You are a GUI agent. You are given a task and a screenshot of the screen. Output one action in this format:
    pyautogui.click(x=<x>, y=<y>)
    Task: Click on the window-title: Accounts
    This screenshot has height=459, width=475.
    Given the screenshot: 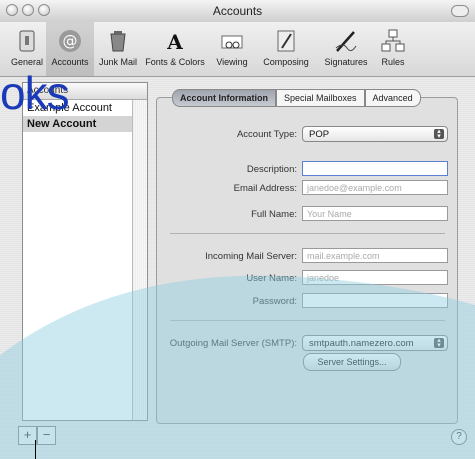 What is the action you would take?
    pyautogui.click(x=237, y=11)
    